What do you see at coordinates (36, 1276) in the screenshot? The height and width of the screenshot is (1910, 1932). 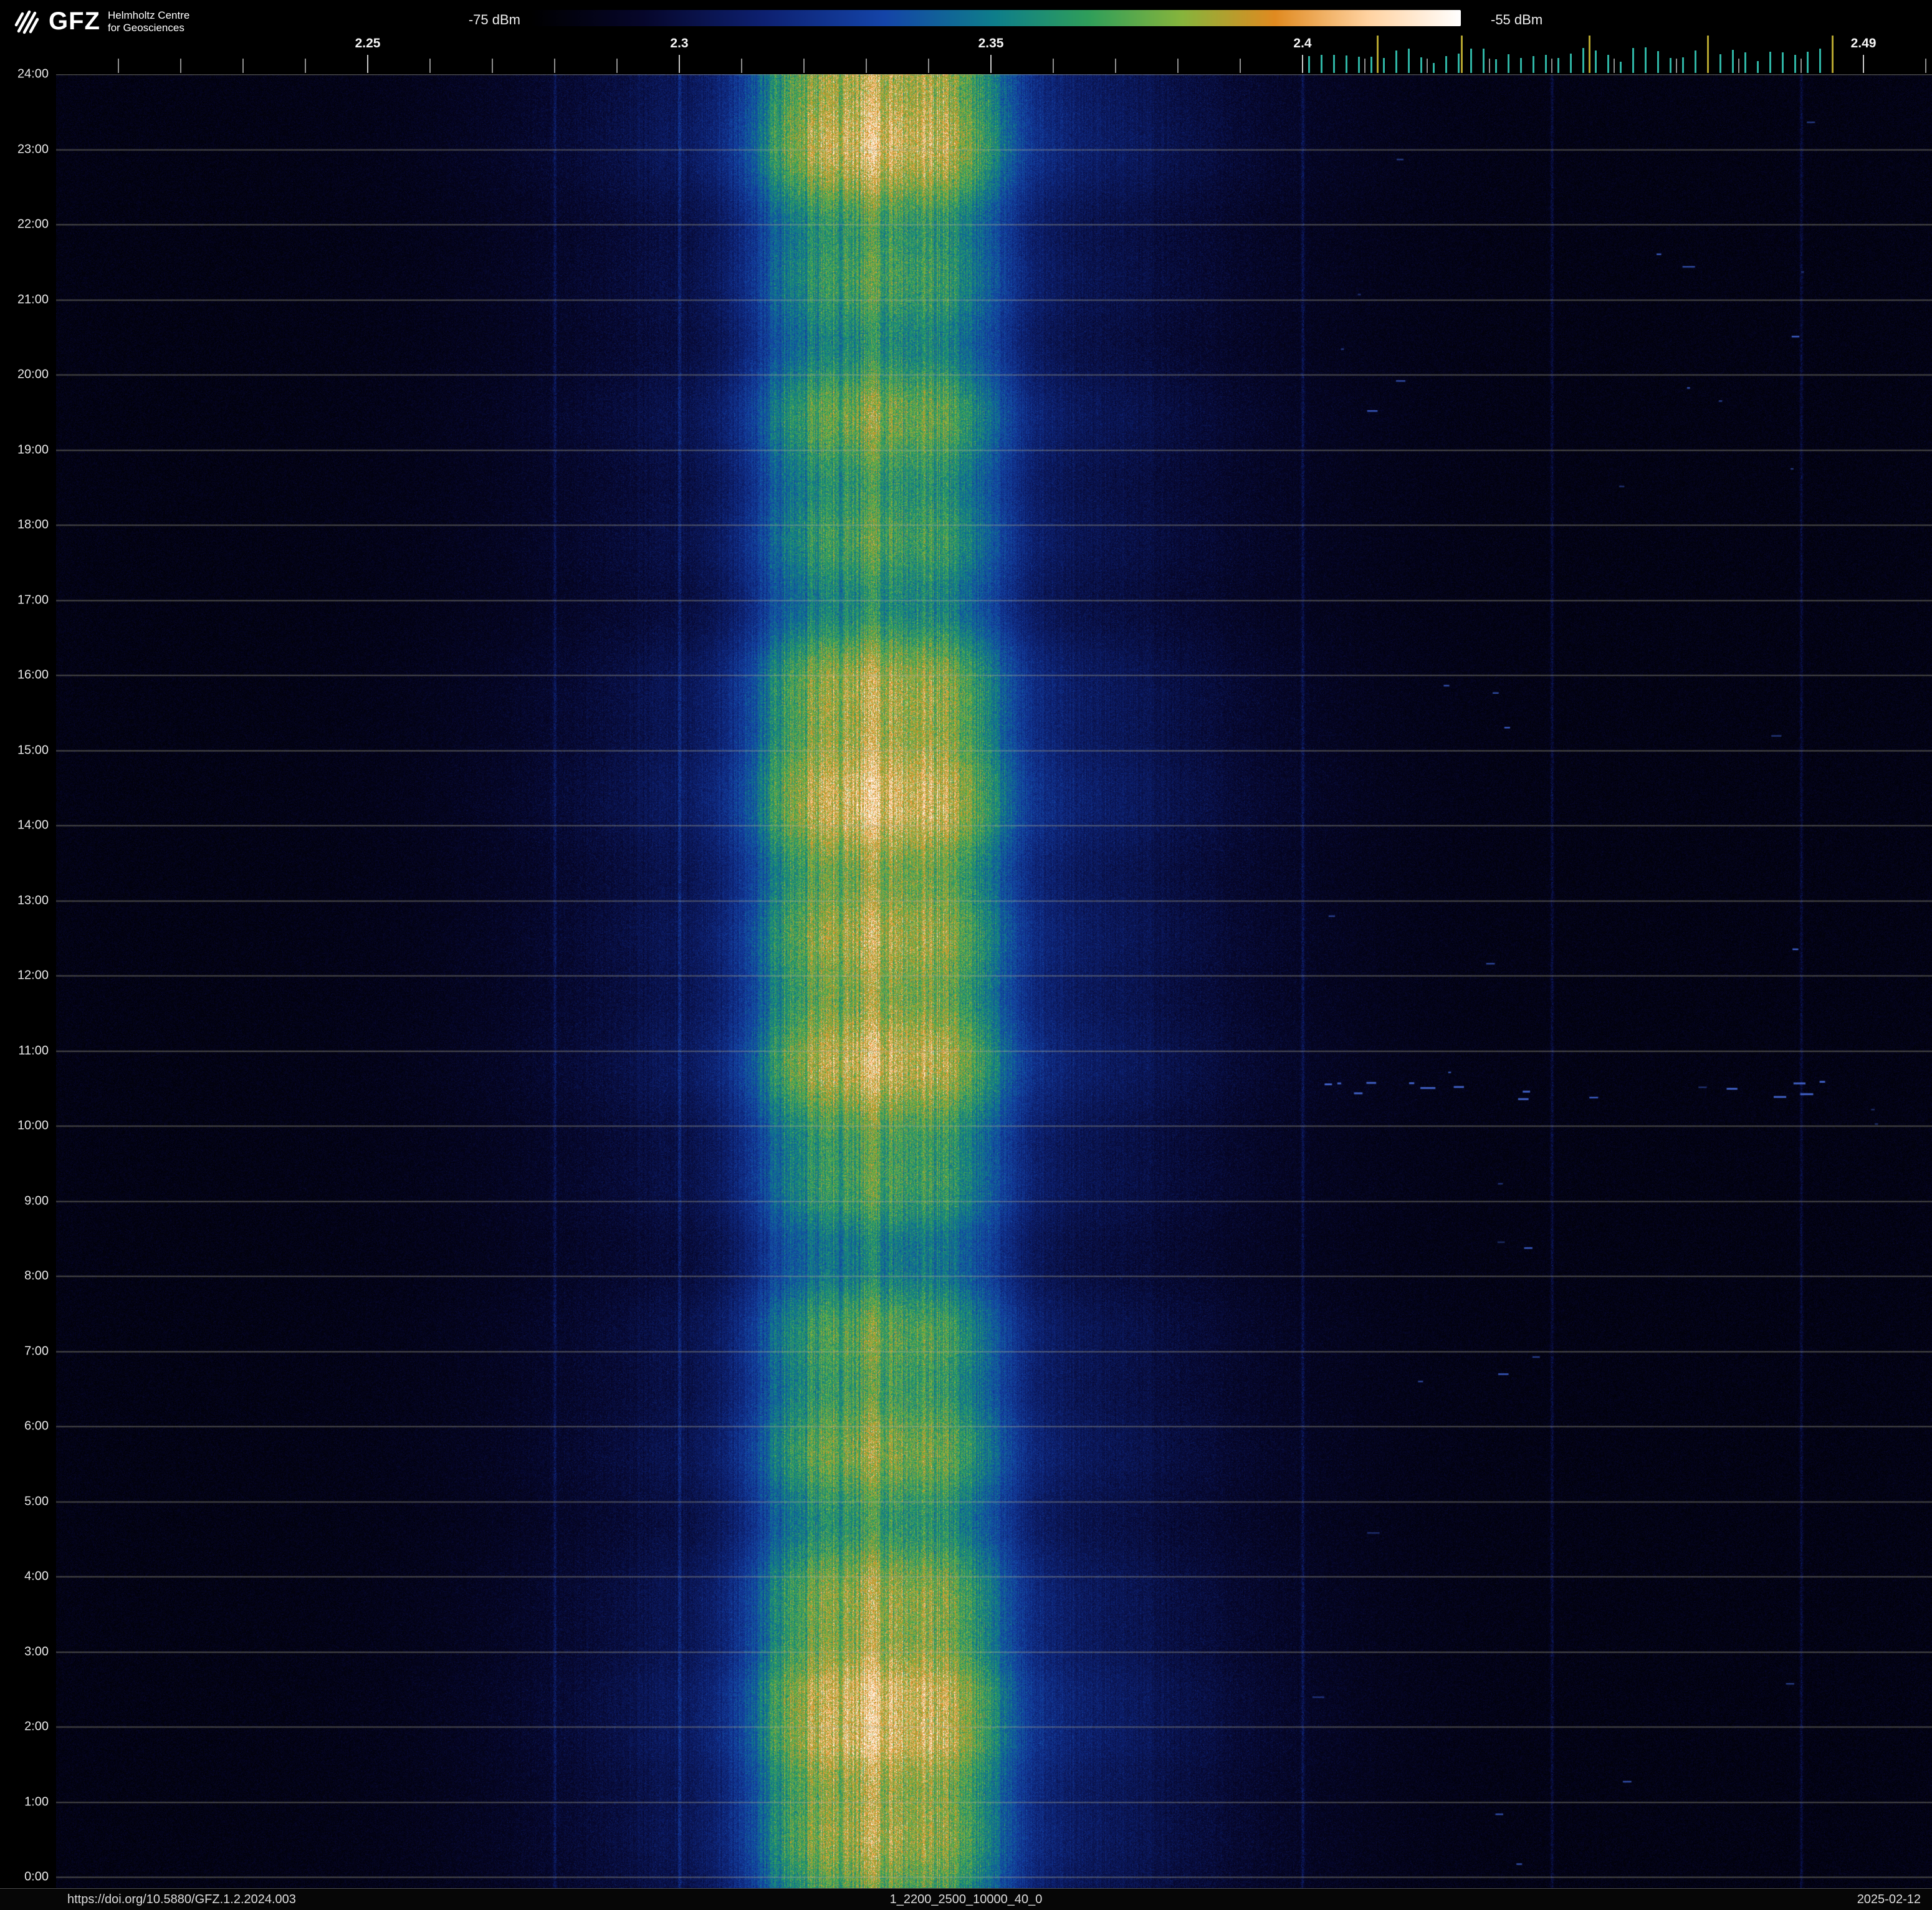 I see `time-tick-label: 8:00` at bounding box center [36, 1276].